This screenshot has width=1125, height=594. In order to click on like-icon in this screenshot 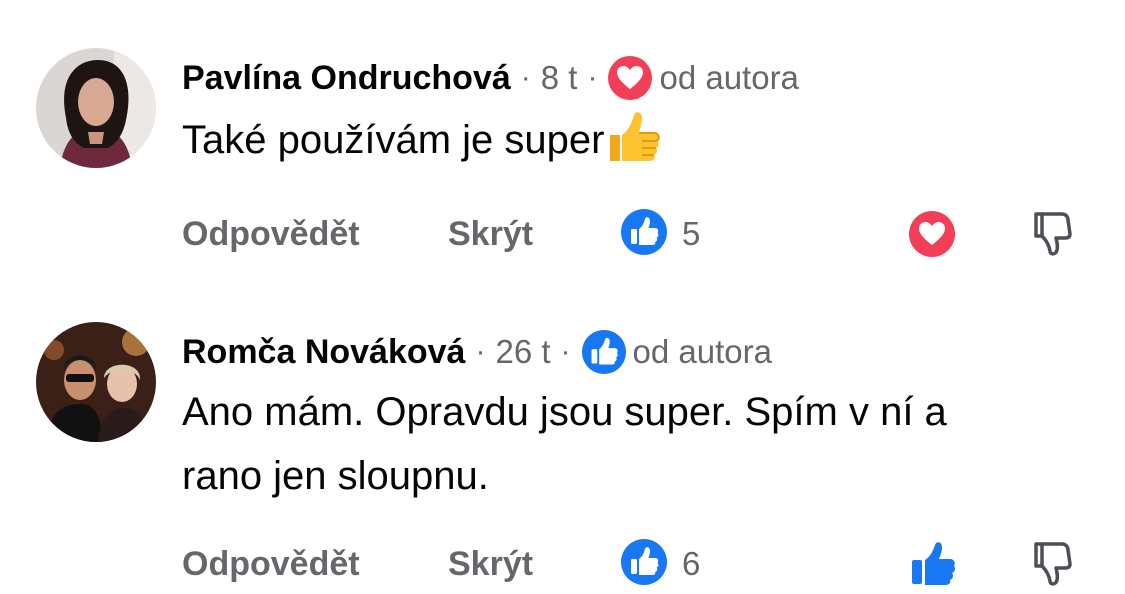, I will do `click(933, 564)`.